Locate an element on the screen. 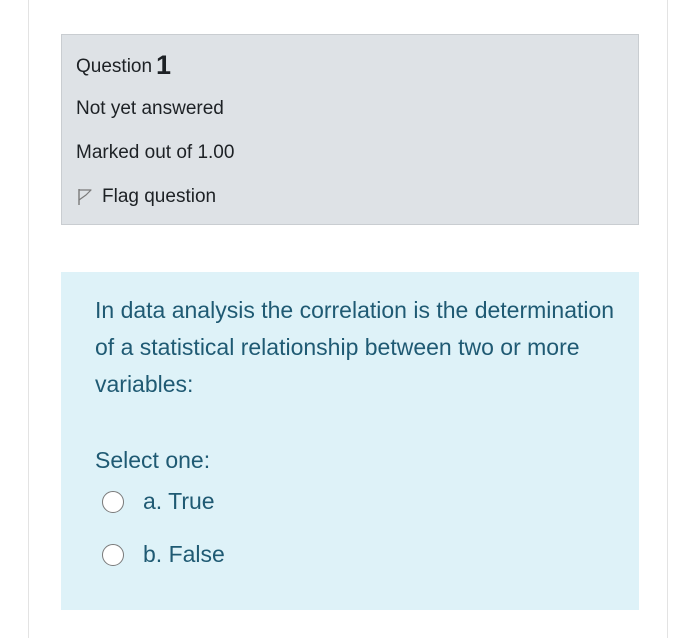  select-one-prompt: Select one: is located at coordinates (153, 460).